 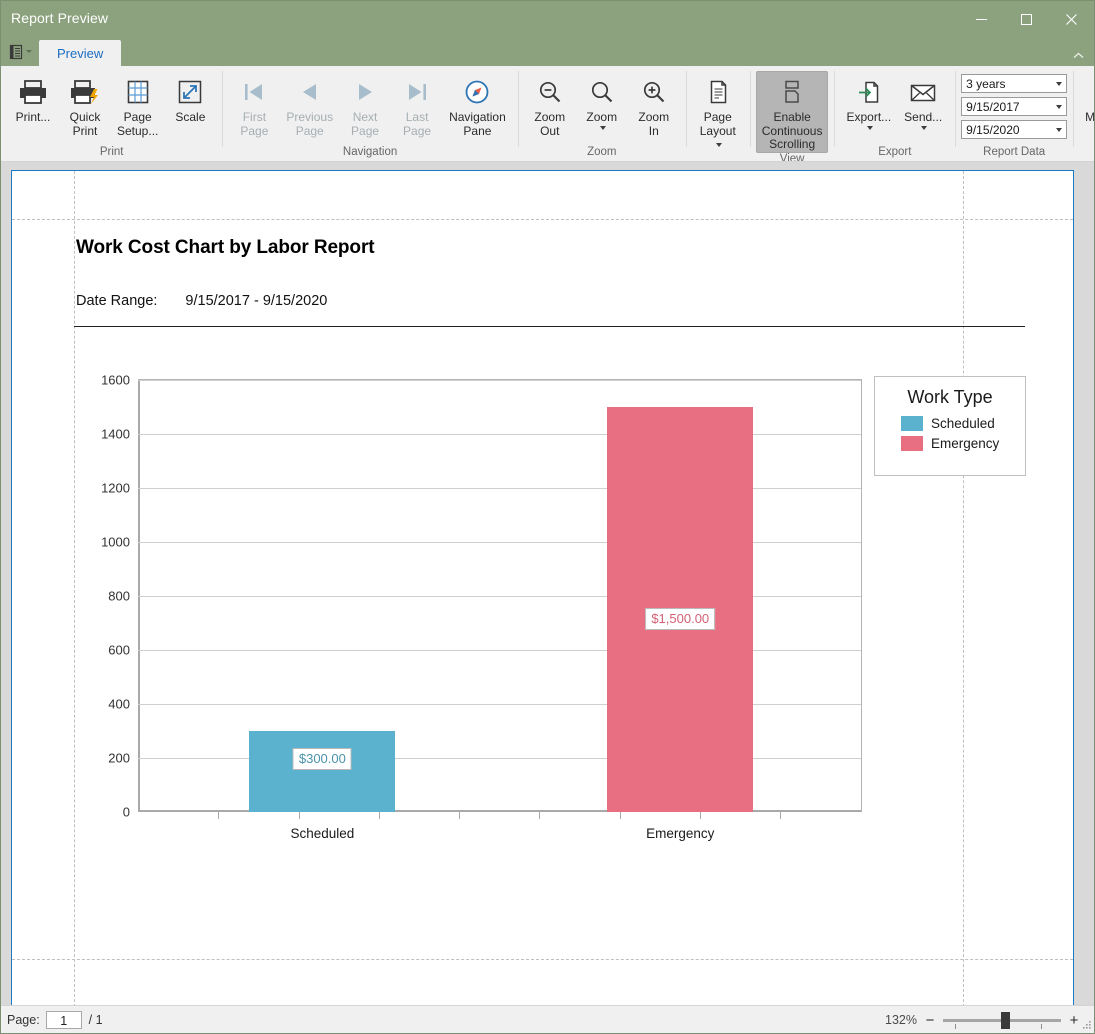 I want to click on date-from-select: 9/15/2017, so click(x=1014, y=106).